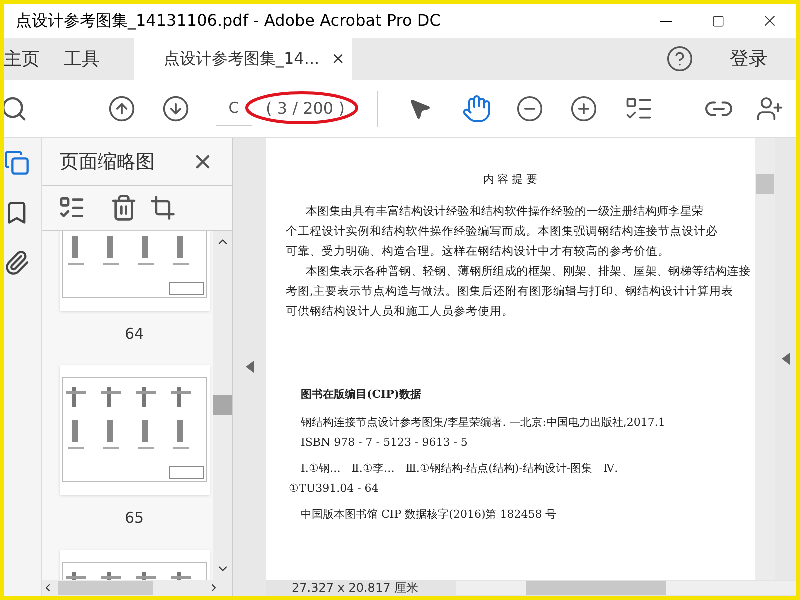 This screenshot has width=800, height=600. What do you see at coordinates (134, 334) in the screenshot?
I see `page-label: 64` at bounding box center [134, 334].